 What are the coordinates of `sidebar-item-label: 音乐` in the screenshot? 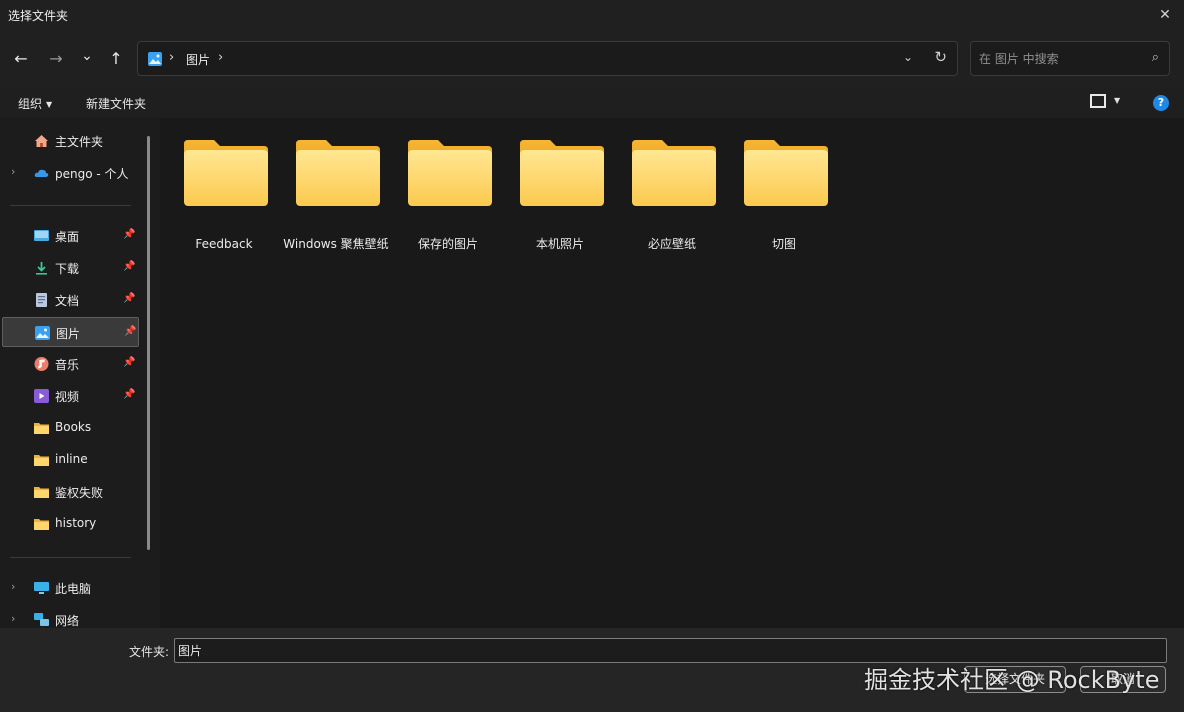 It's located at (67, 365).